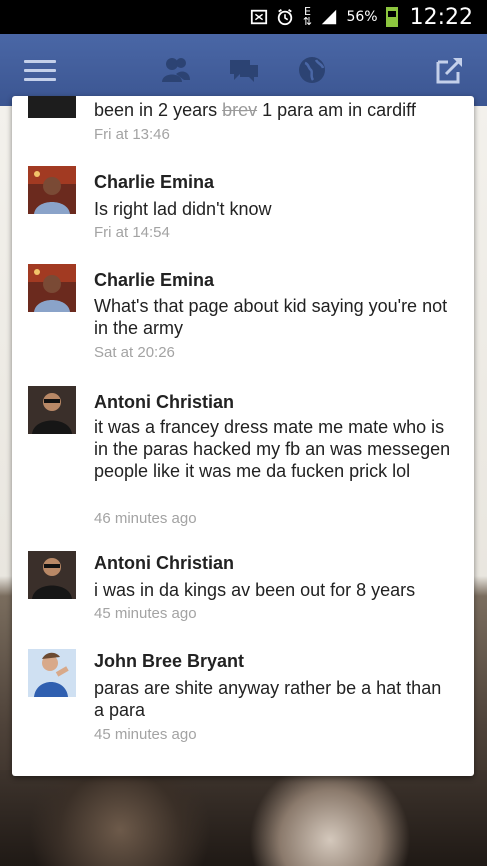 This screenshot has width=487, height=866. Describe the element at coordinates (132, 232) in the screenshot. I see `message-time: Fri at 14:54` at that location.